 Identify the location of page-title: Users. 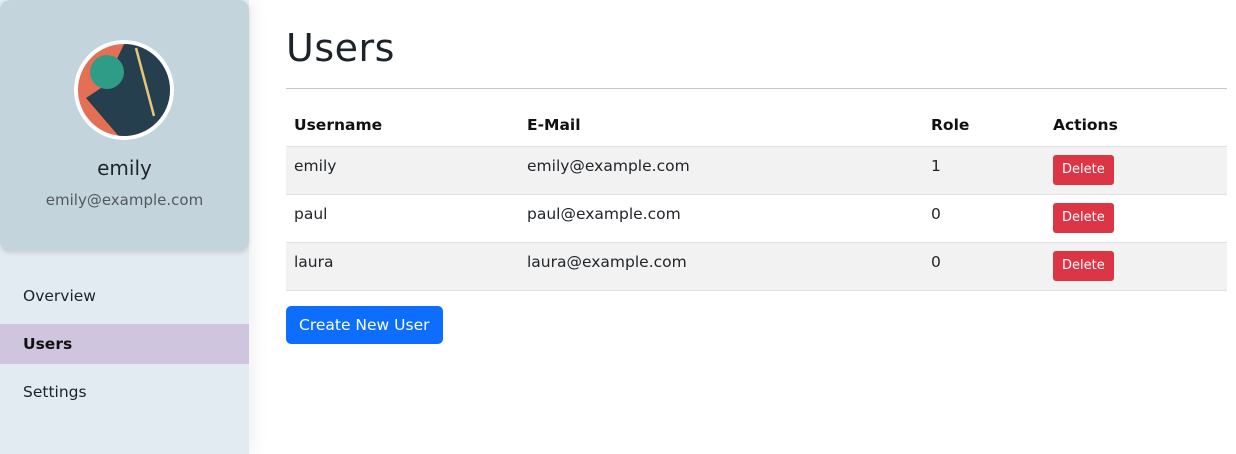
(340, 48).